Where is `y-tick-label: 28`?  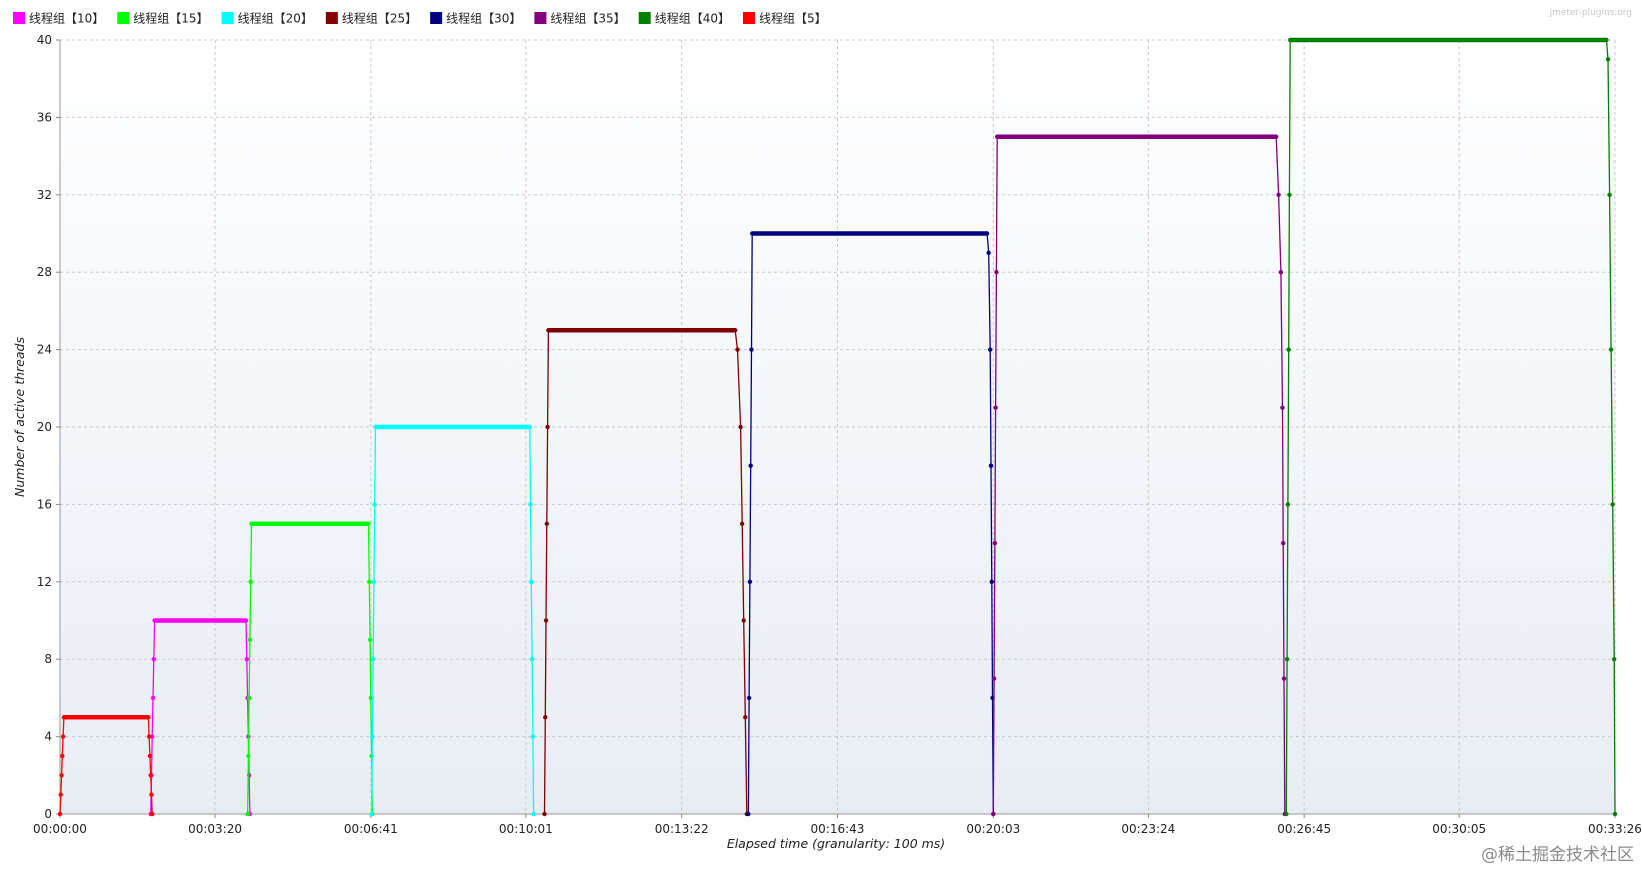 y-tick-label: 28 is located at coordinates (44, 272).